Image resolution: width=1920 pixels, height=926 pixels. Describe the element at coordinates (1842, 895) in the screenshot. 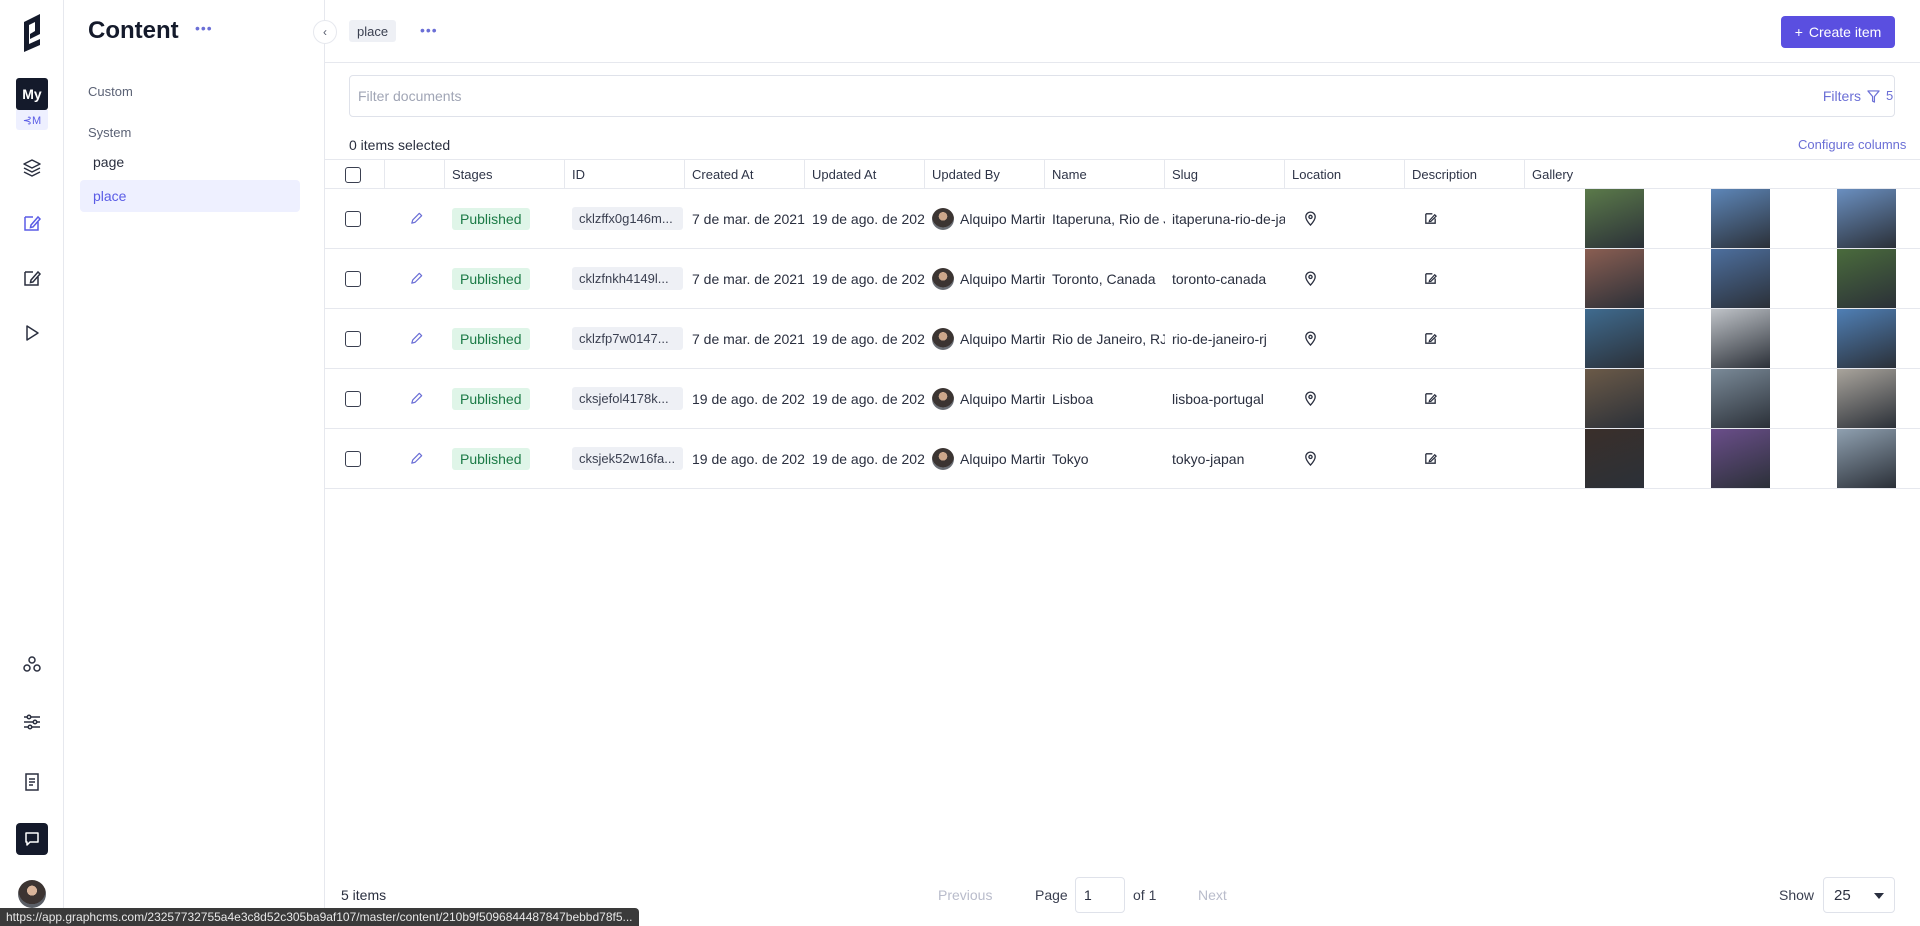

I see `page-size-value: 25` at that location.